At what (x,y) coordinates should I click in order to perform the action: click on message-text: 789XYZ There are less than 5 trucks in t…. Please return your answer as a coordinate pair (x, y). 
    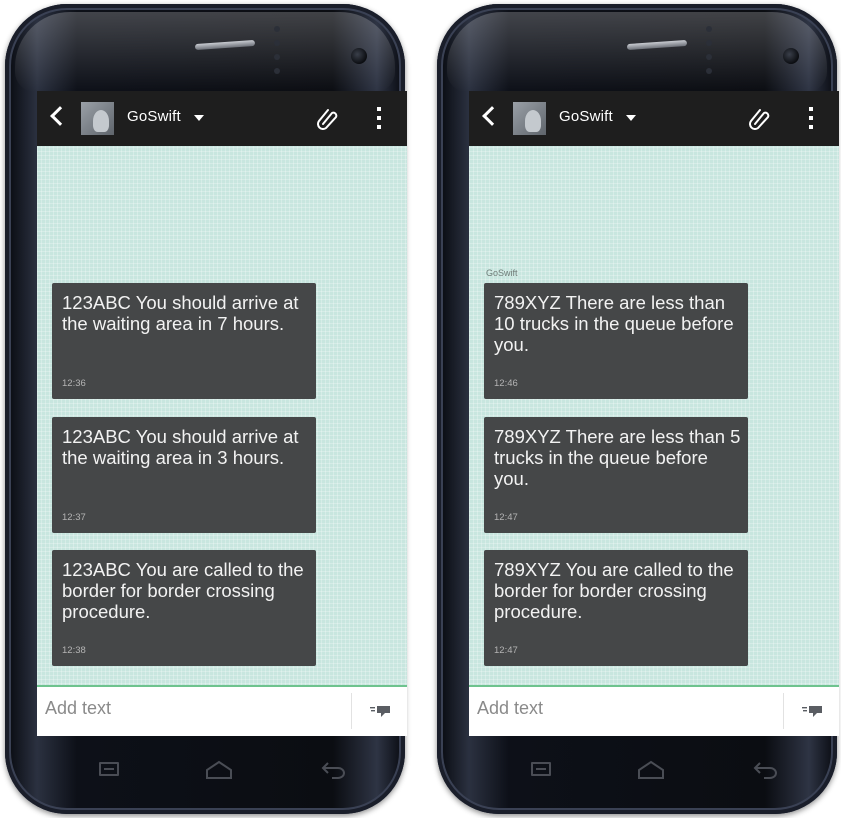
    Looking at the image, I should click on (617, 457).